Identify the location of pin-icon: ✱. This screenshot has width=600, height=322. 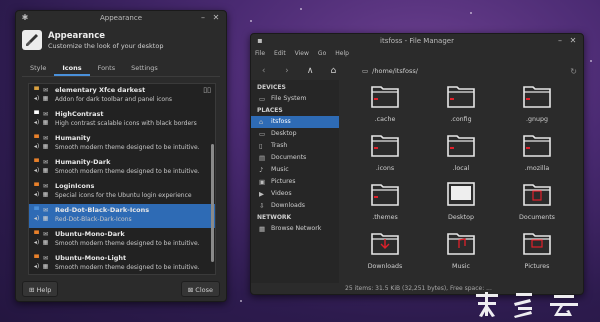
(25, 18).